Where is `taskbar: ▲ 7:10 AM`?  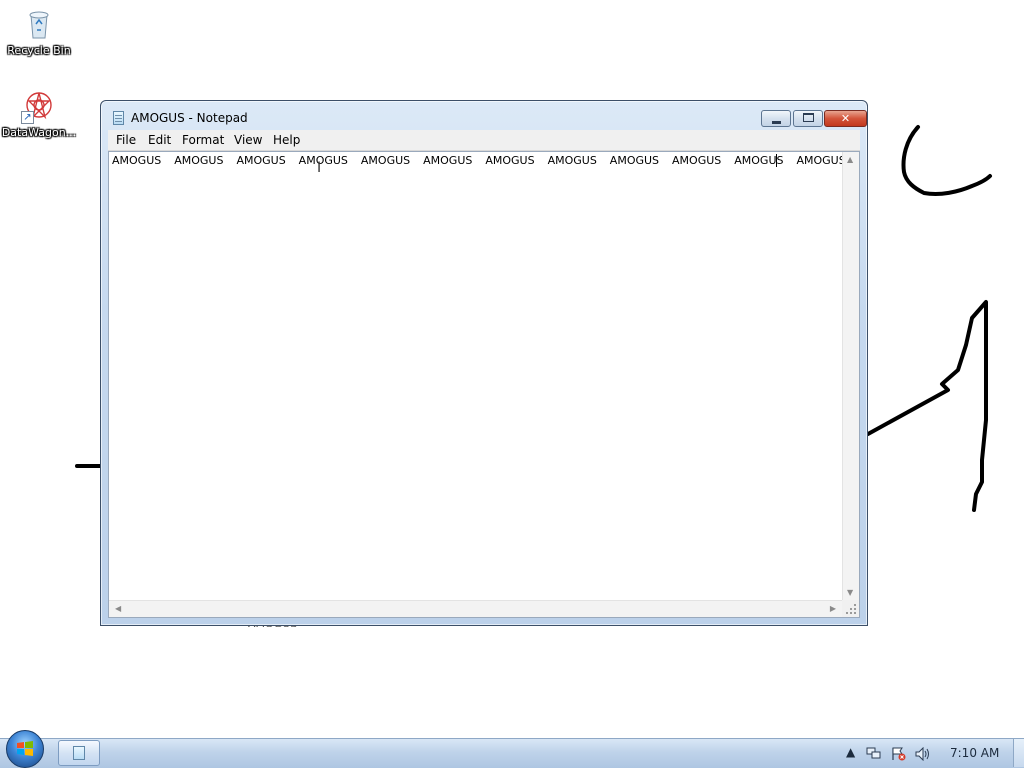
taskbar: ▲ 7:10 AM is located at coordinates (512, 749).